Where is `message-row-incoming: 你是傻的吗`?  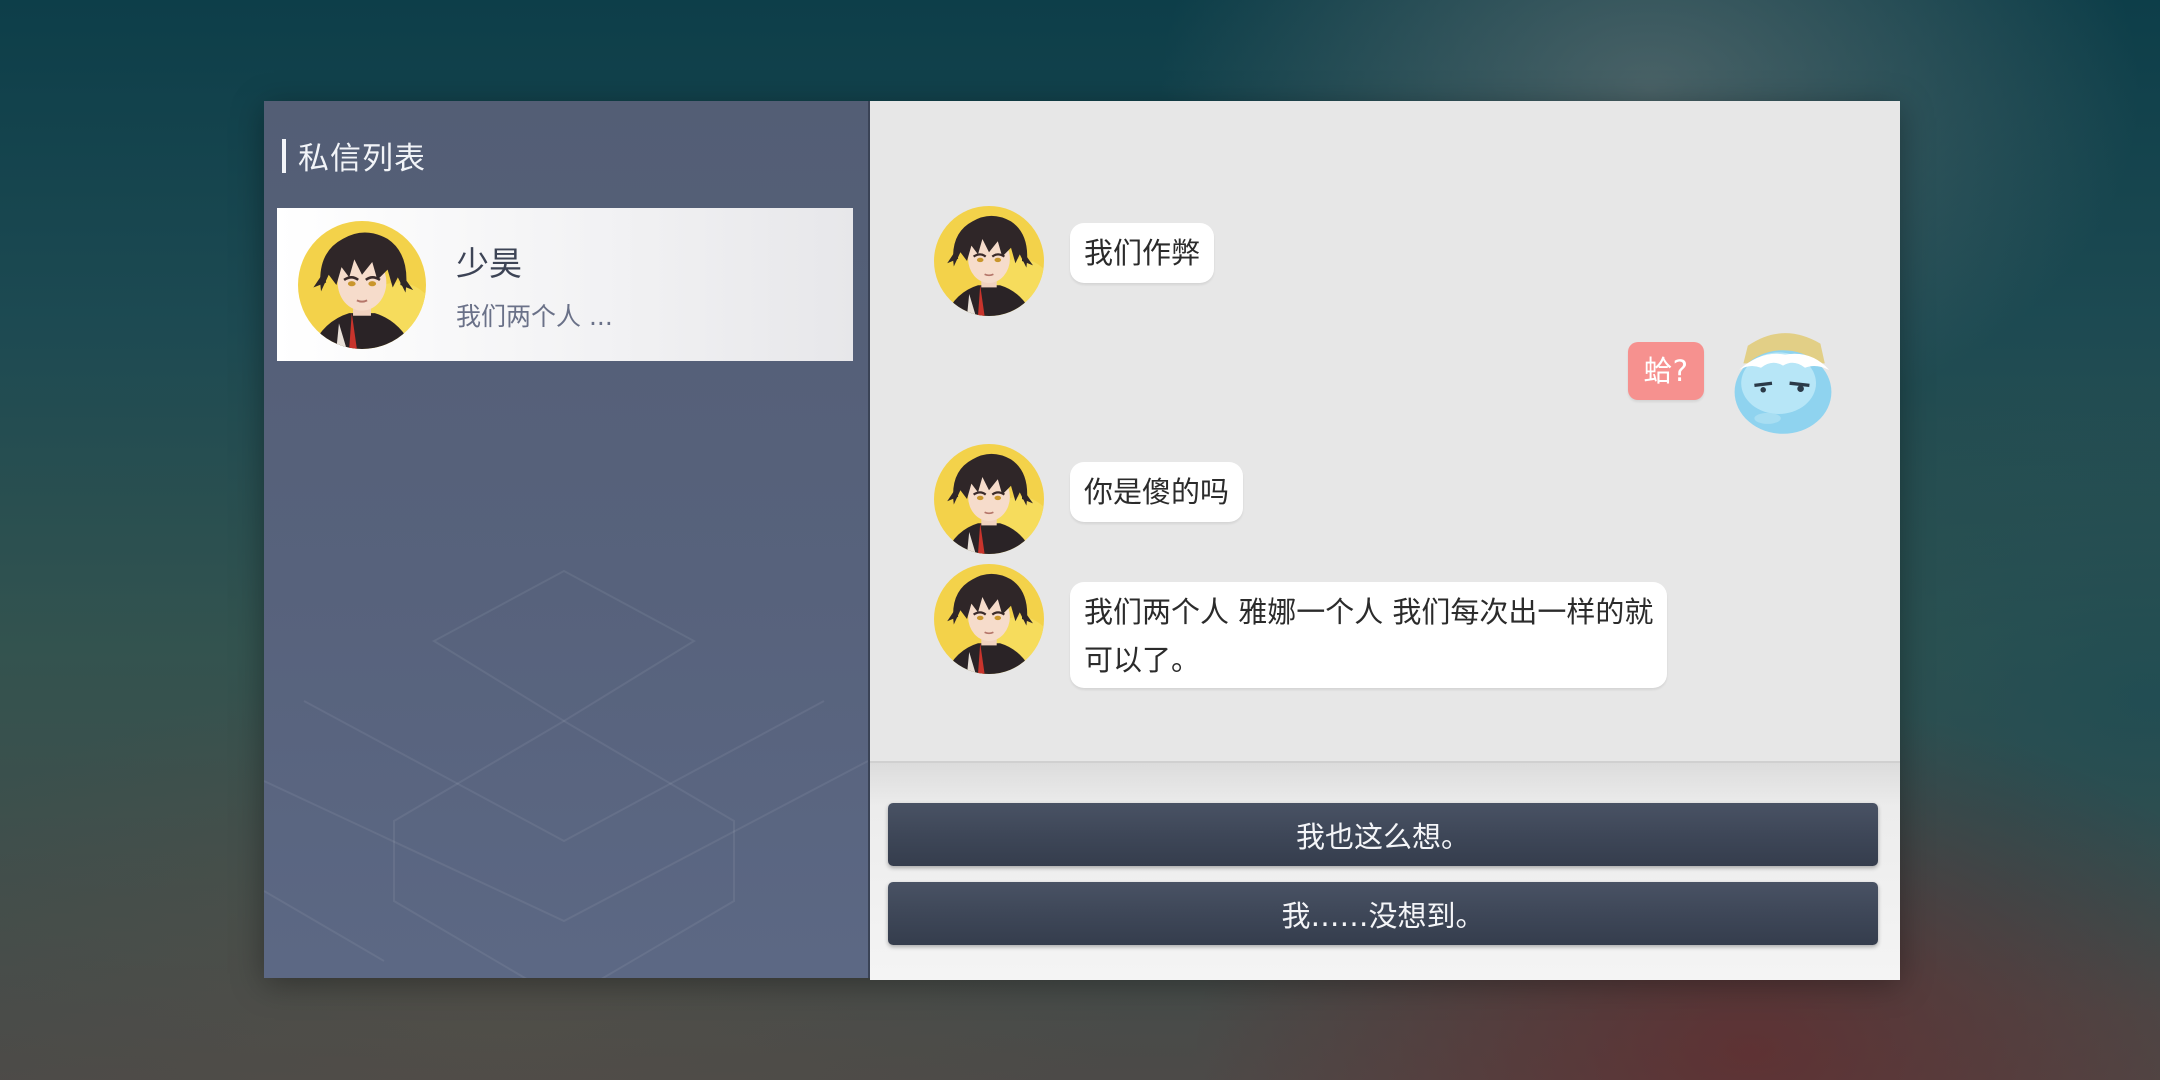 message-row-incoming: 你是傻的吗 is located at coordinates (1089, 499).